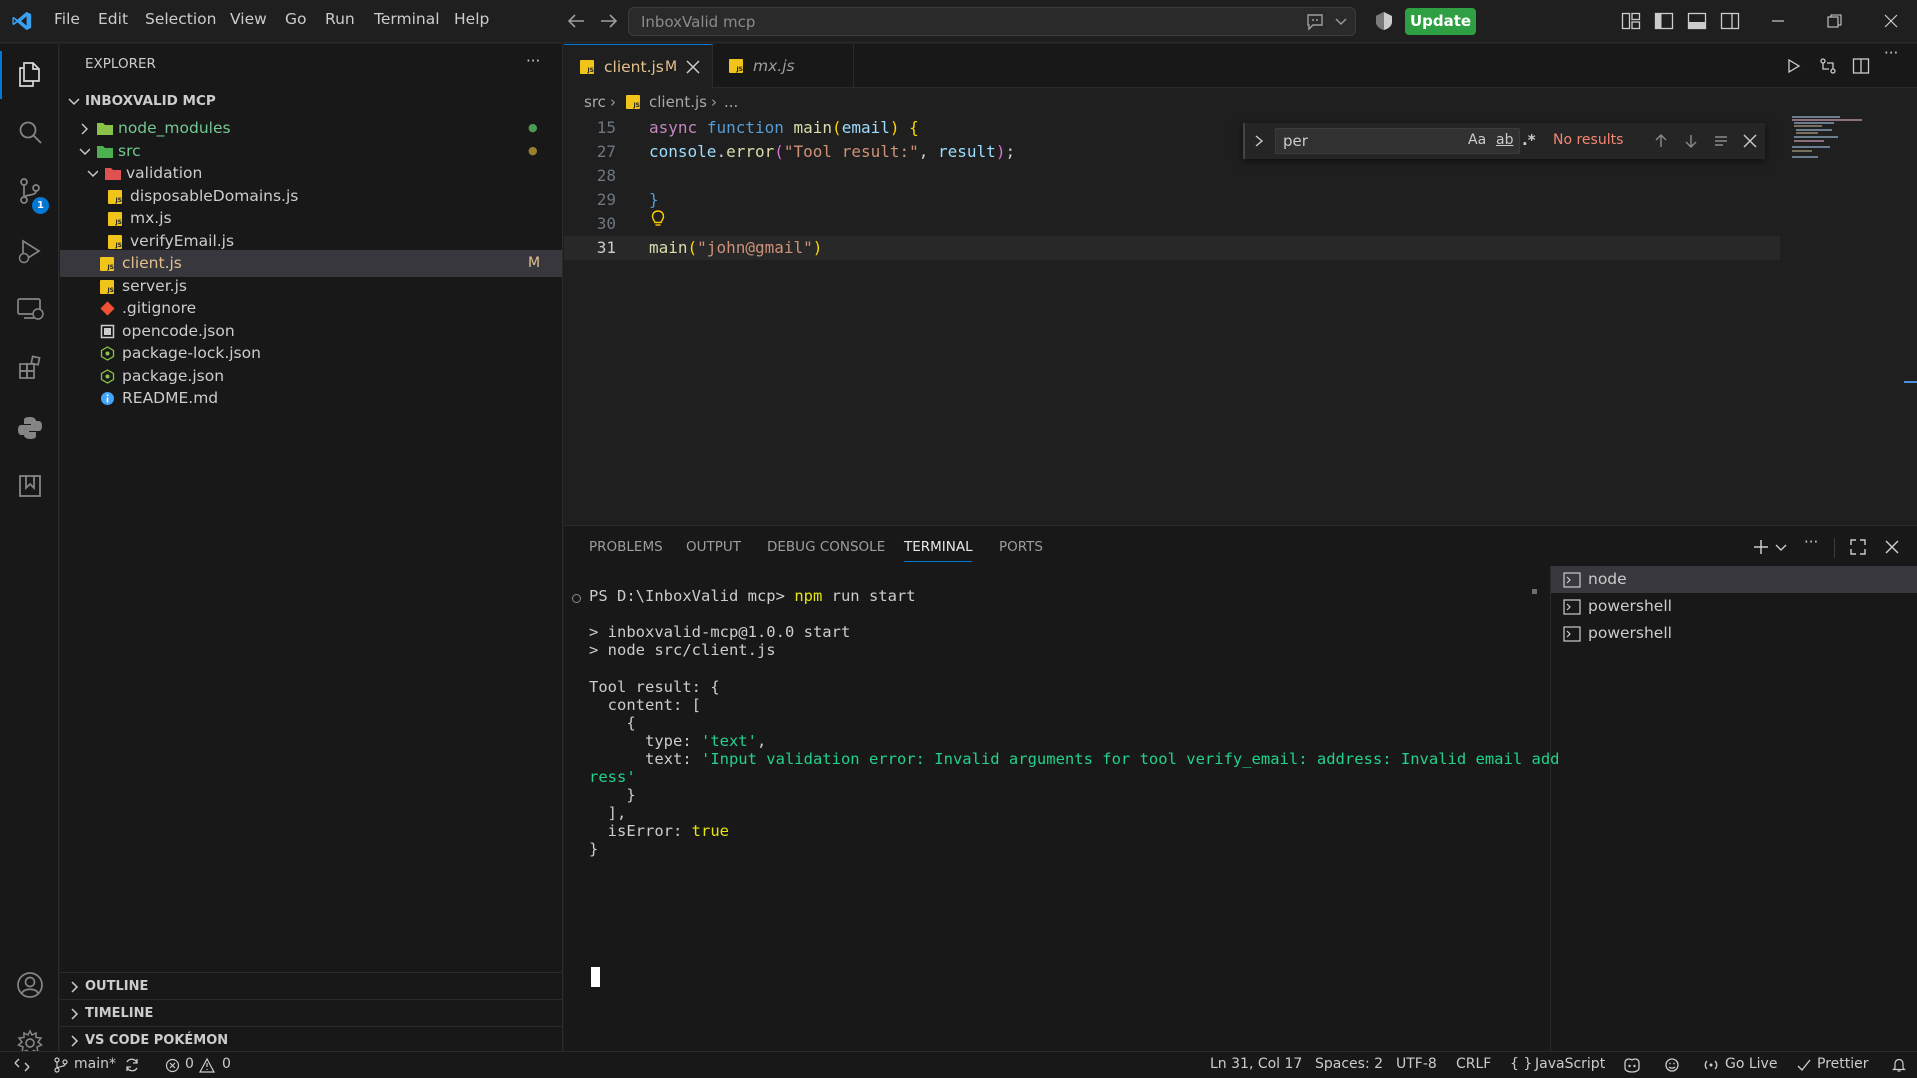 This screenshot has height=1078, width=1917. I want to click on language-mode: JavaScript, so click(1570, 1064).